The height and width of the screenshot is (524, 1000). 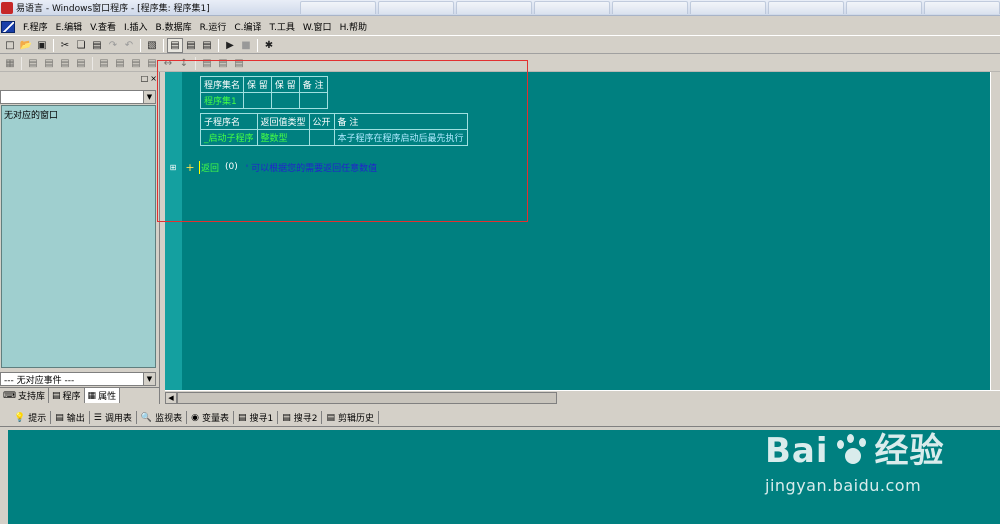 I want to click on menu-database: B.数据库, so click(x=174, y=26).